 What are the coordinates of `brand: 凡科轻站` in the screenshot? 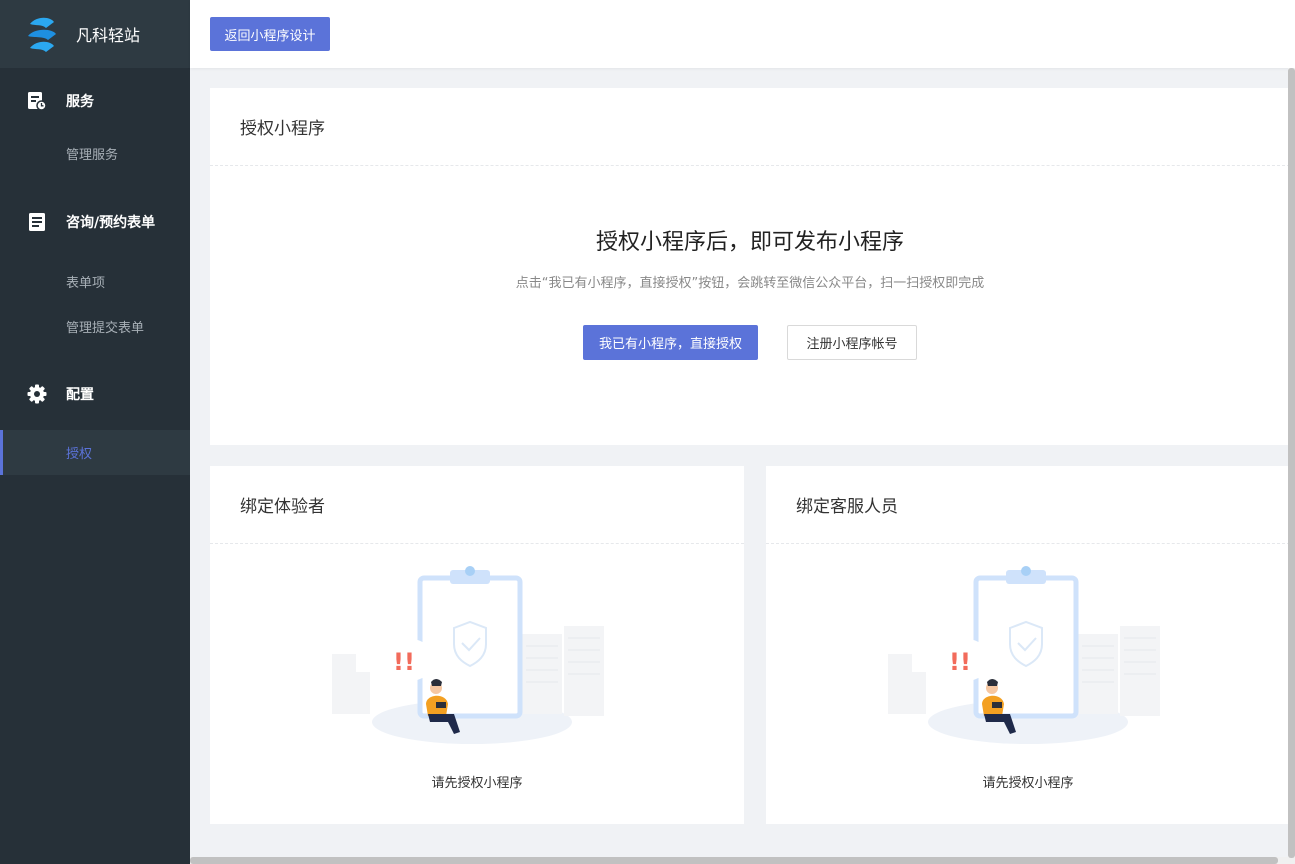 It's located at (95, 34).